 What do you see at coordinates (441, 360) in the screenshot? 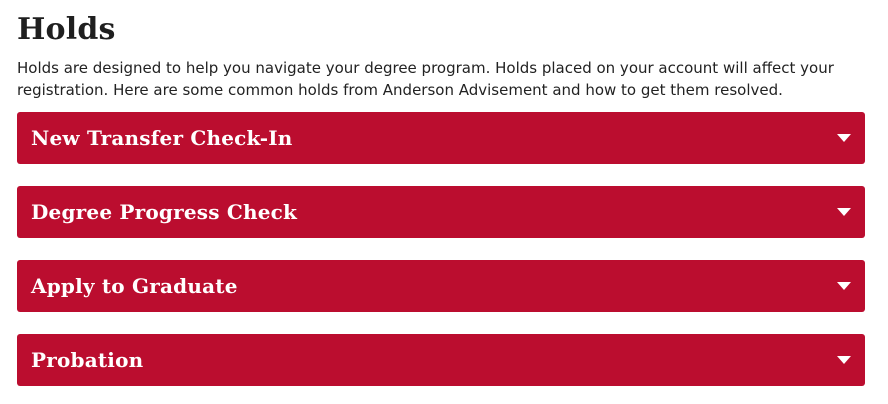
I see `accordion-item-probation: Probation` at bounding box center [441, 360].